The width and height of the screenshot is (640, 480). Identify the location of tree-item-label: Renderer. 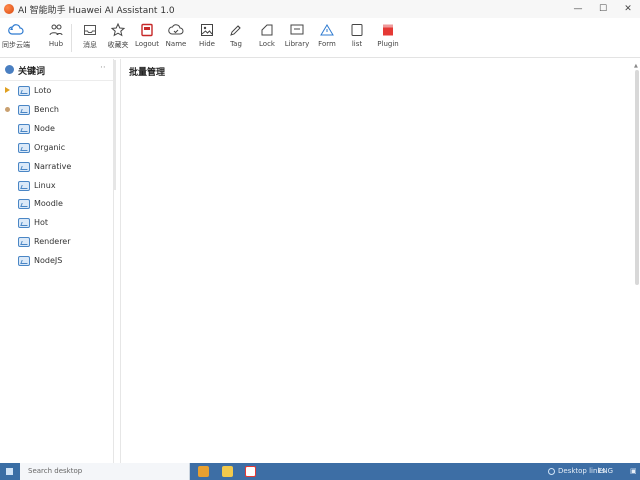
(52, 241).